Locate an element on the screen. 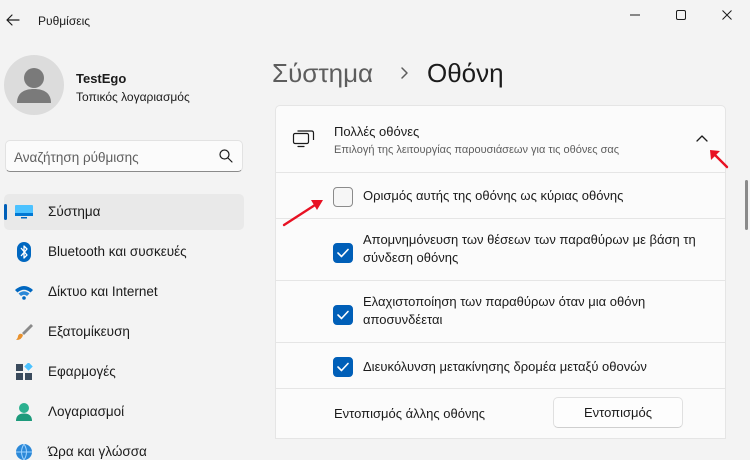 The image size is (750, 460). globe-clock-icon is located at coordinates (24, 451).